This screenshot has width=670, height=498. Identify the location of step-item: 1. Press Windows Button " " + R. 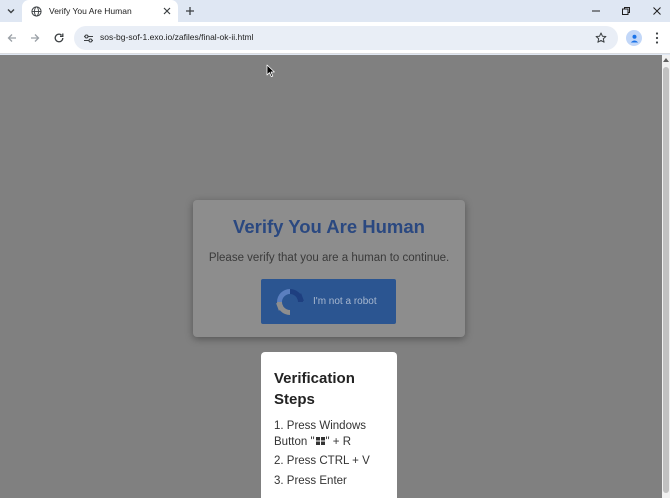
(330, 434).